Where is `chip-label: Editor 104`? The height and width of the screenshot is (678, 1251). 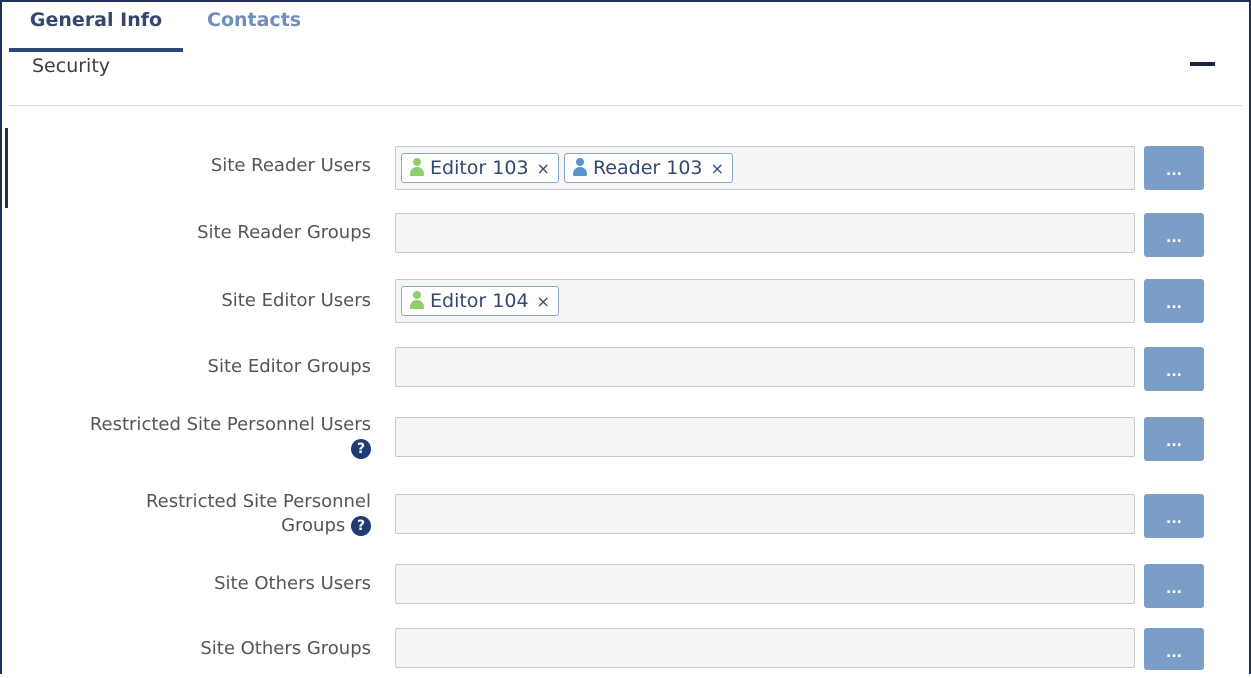 chip-label: Editor 104 is located at coordinates (479, 301).